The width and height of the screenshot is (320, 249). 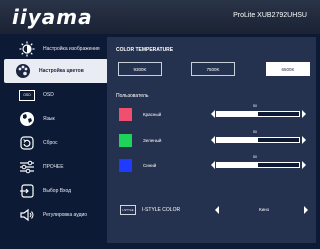 What do you see at coordinates (48, 95) in the screenshot?
I see `sidebar-item-label: OSD` at bounding box center [48, 95].